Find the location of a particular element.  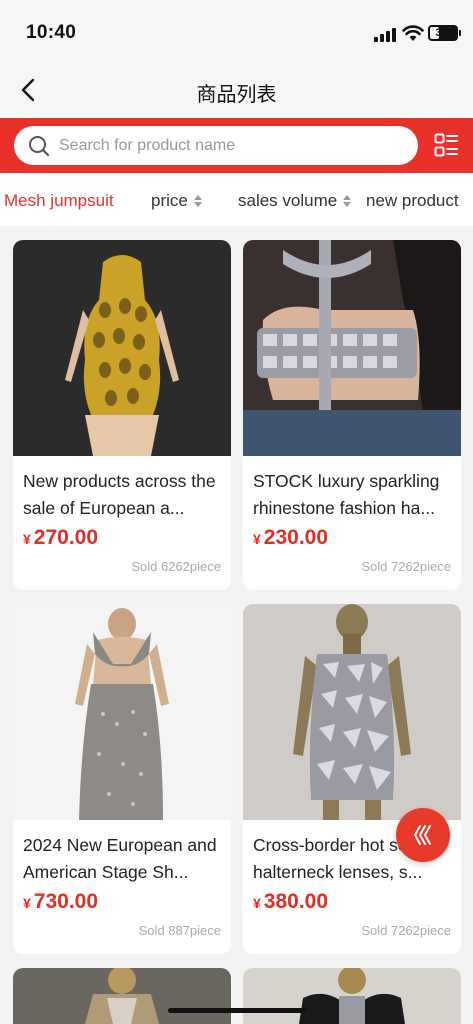

filter-tab-label: Mesh jumpsuit is located at coordinates (59, 200).